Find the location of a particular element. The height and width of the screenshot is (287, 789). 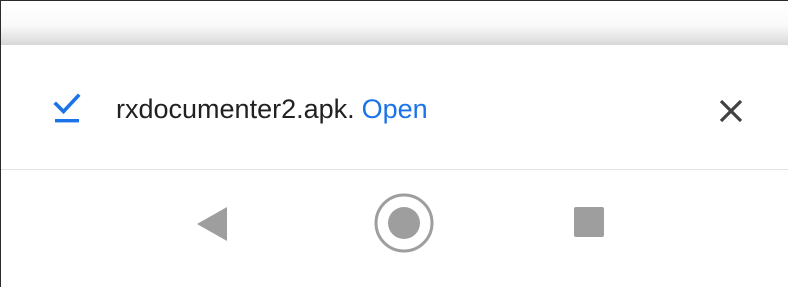

dismiss-download-button is located at coordinates (731, 111).